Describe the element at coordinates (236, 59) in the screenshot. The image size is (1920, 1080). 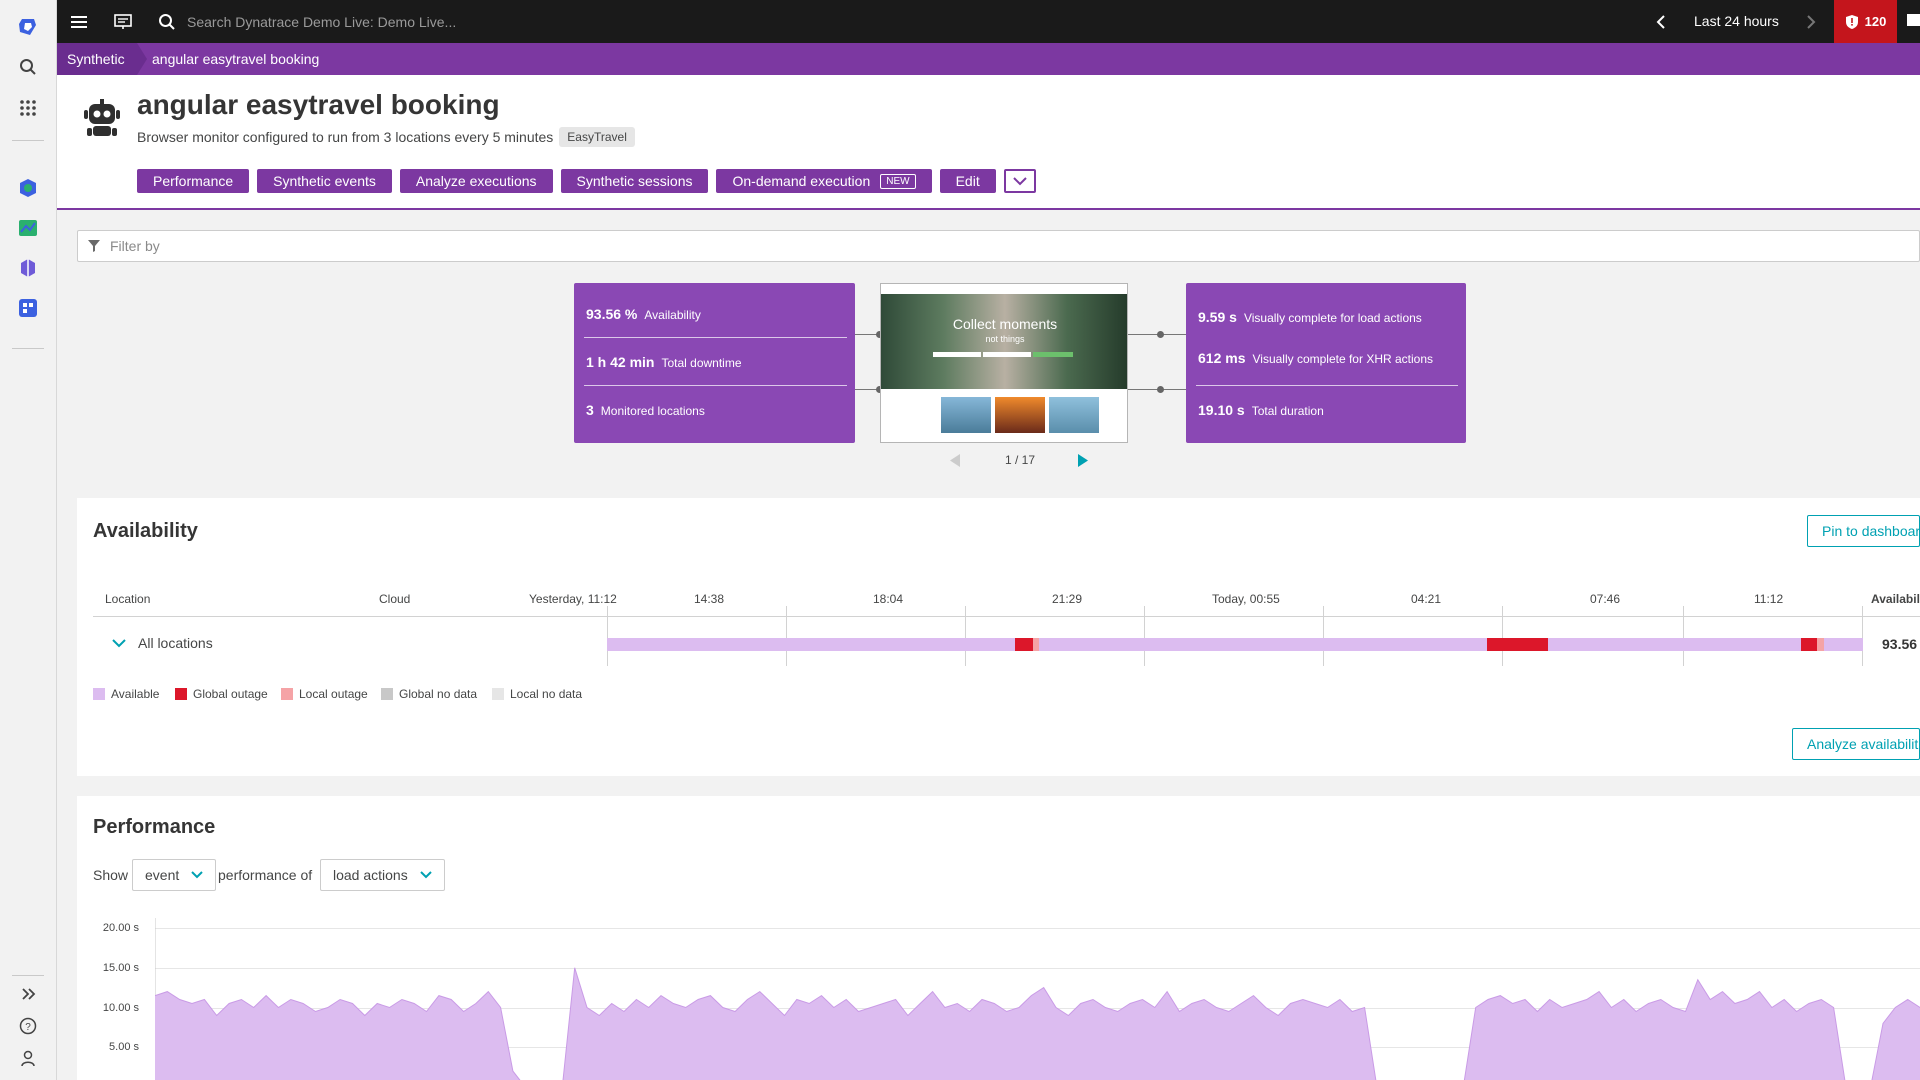
I see `breadcrumb-current: angular easytravel booking` at that location.